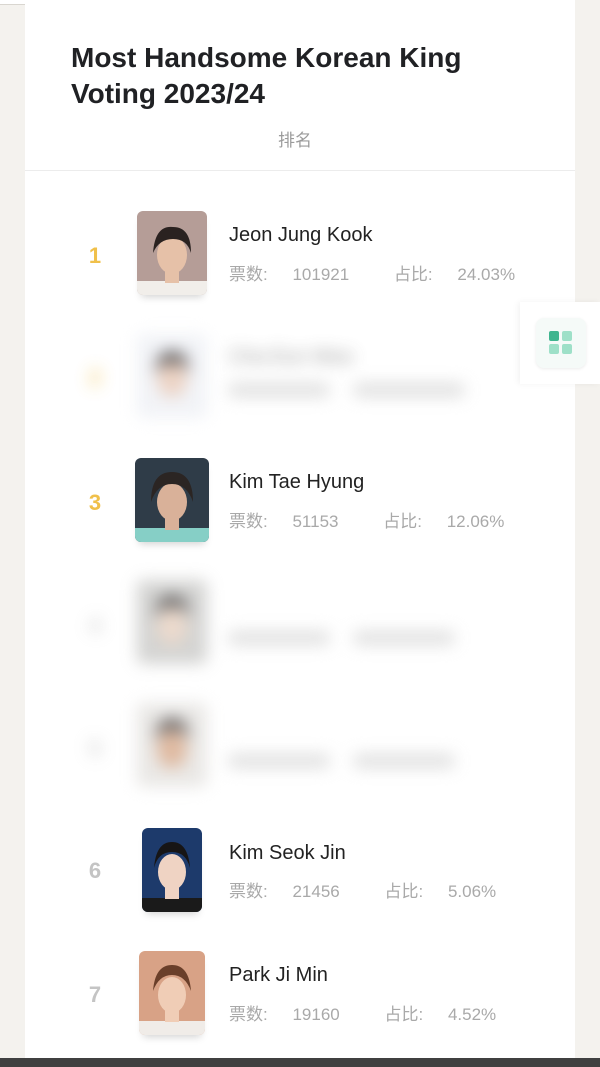 Image resolution: width=600 pixels, height=1067 pixels. What do you see at coordinates (95, 748) in the screenshot?
I see `rank-number: 5` at bounding box center [95, 748].